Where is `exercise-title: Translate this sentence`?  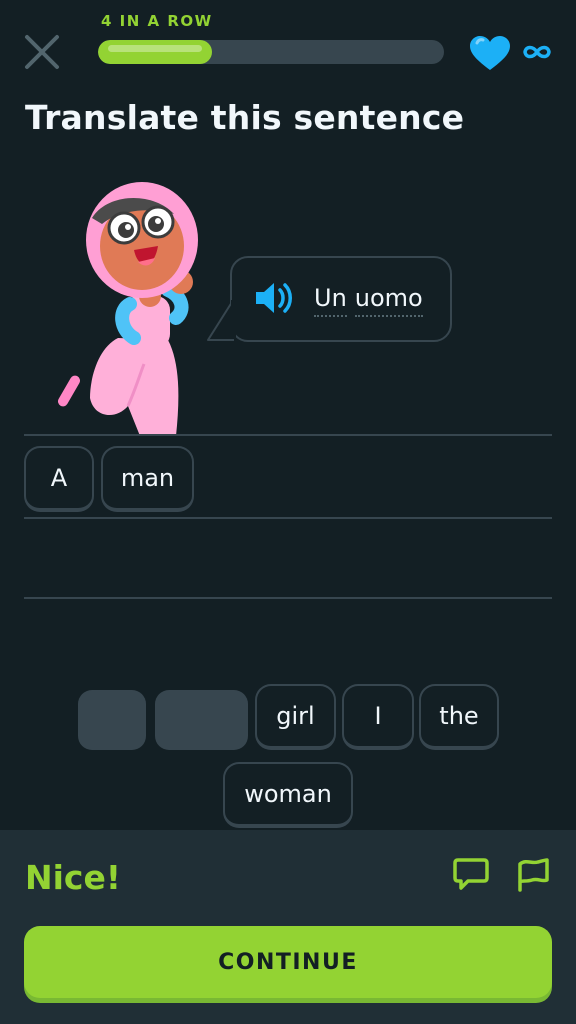
exercise-title: Translate this sentence is located at coordinates (245, 117).